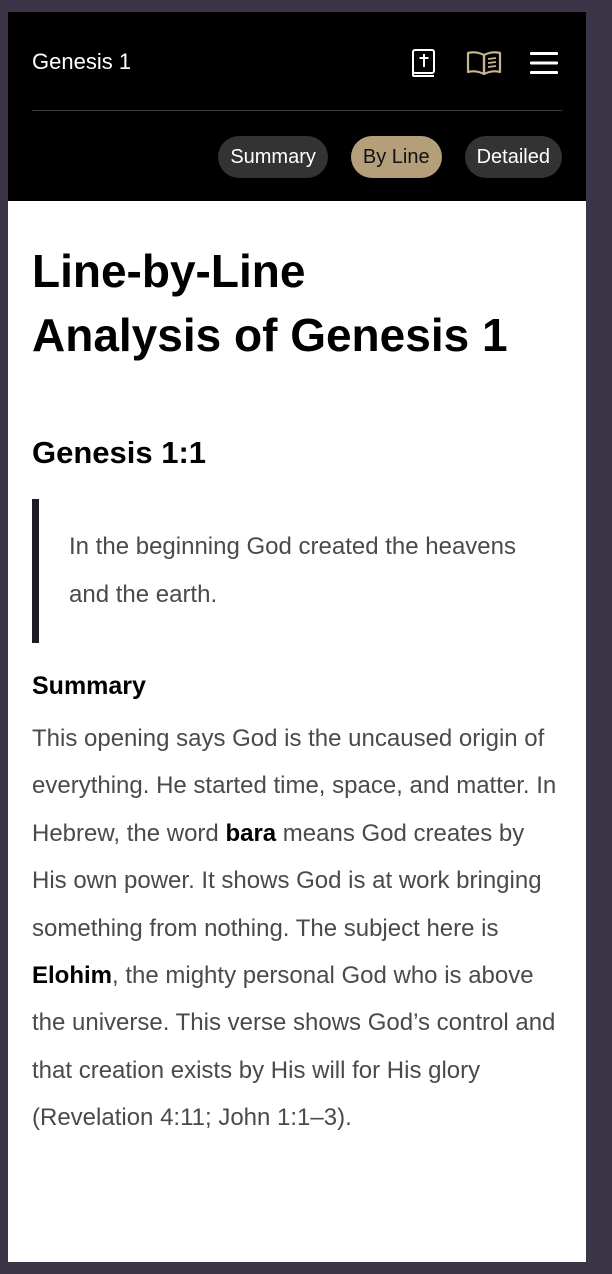  What do you see at coordinates (424, 63) in the screenshot?
I see `bible-icon` at bounding box center [424, 63].